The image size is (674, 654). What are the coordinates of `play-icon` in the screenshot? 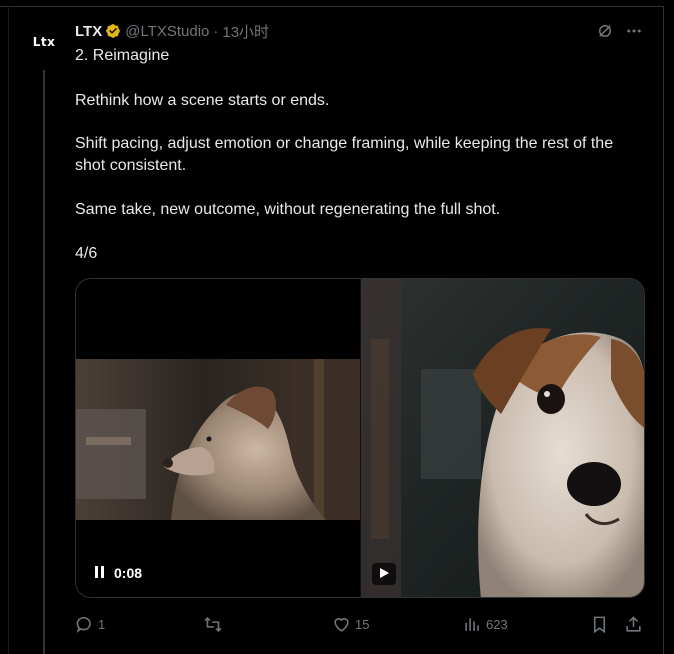 It's located at (384, 574).